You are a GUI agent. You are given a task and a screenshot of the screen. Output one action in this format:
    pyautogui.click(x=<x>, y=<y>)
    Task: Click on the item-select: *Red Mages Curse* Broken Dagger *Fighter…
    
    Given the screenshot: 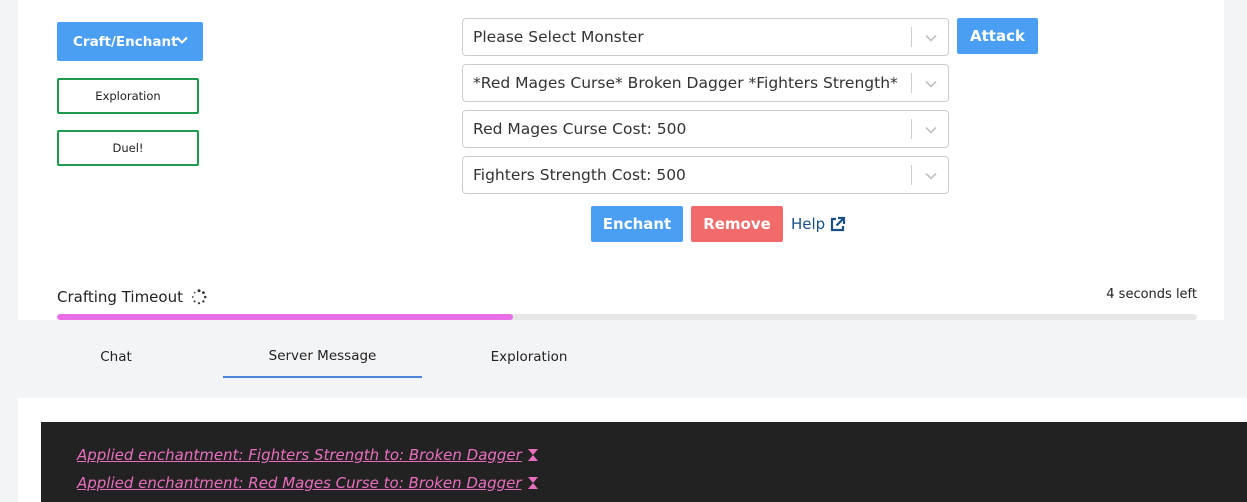 What is the action you would take?
    pyautogui.click(x=705, y=83)
    